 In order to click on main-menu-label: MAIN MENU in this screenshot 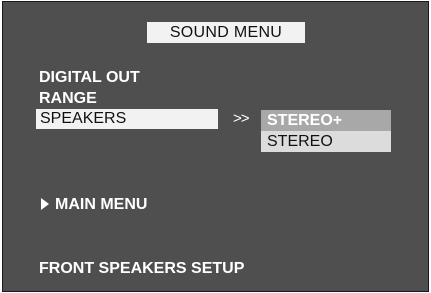, I will do `click(101, 204)`.